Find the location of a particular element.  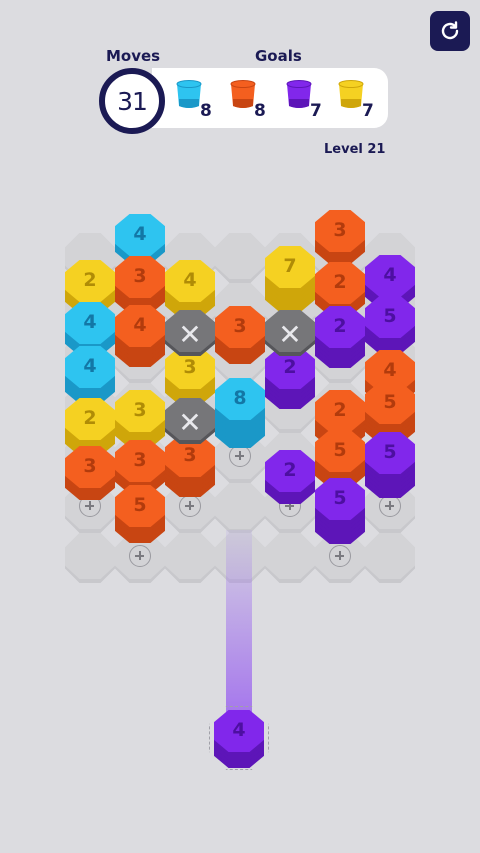

hex-stack-orange: 4 is located at coordinates (140, 336).